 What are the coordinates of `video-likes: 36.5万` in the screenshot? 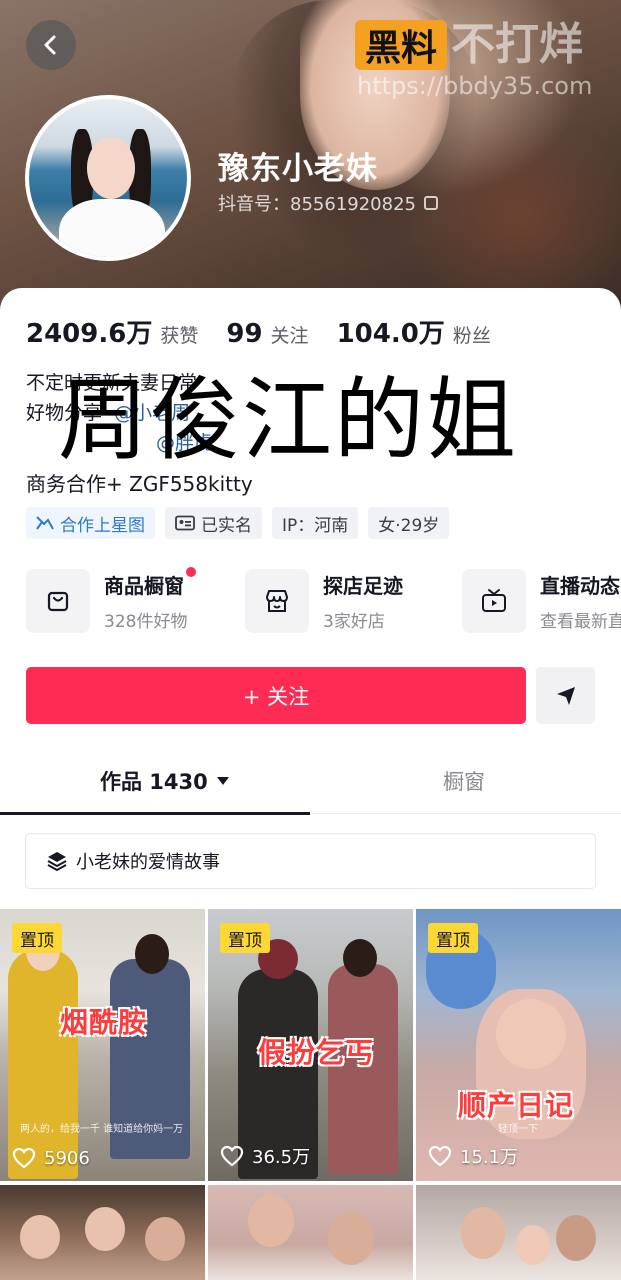 It's located at (265, 1156).